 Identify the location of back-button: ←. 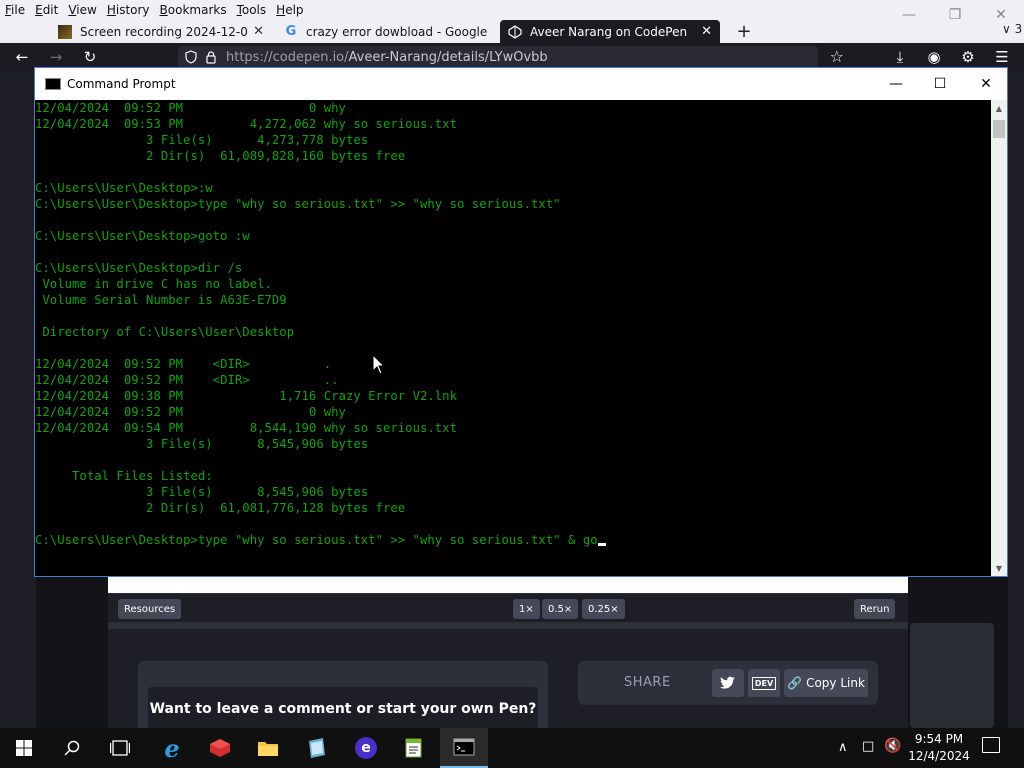
(22, 57).